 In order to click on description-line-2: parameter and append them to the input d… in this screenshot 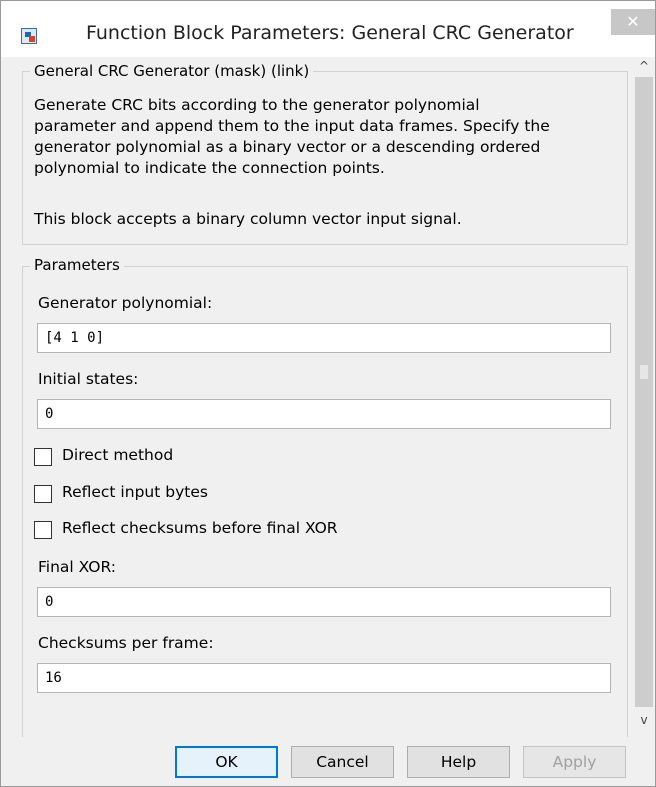, I will do `click(292, 126)`.